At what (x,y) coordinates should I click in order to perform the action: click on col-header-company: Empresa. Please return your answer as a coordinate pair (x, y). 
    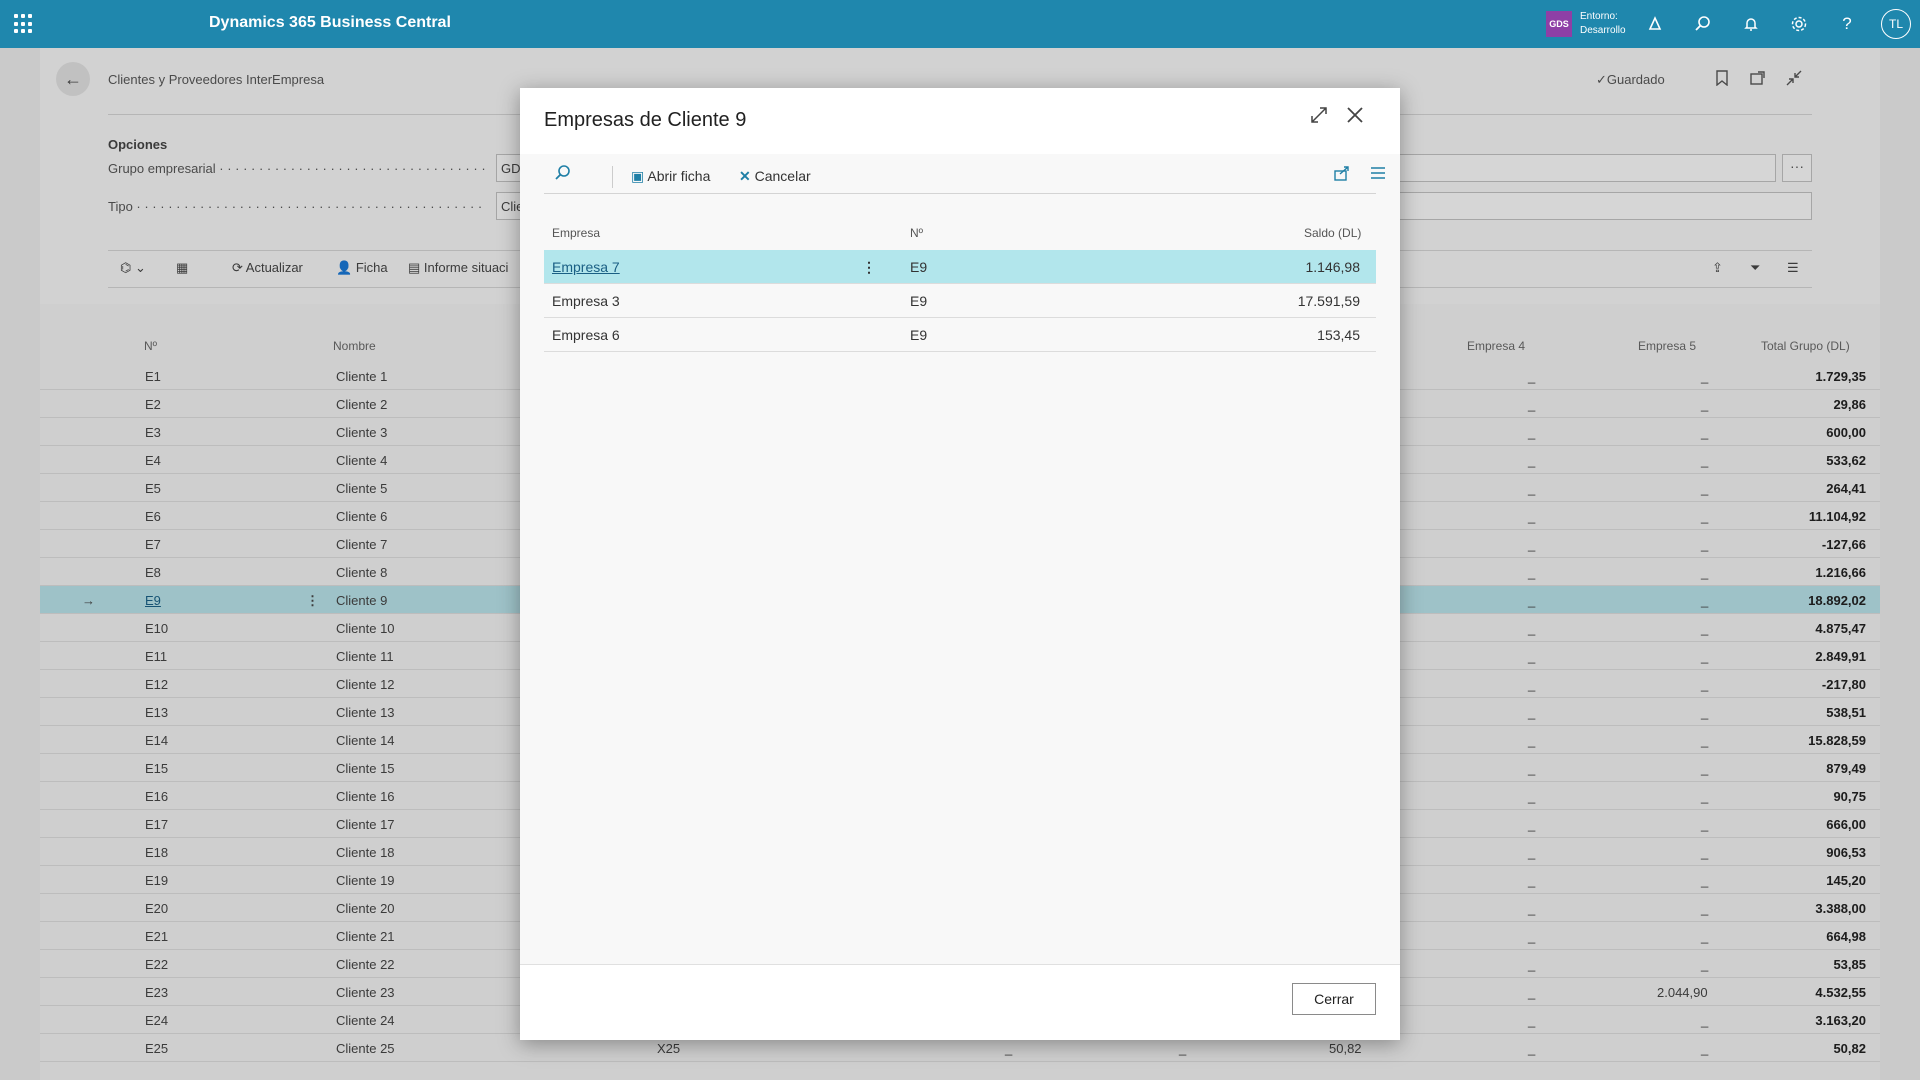
    Looking at the image, I should click on (576, 233).